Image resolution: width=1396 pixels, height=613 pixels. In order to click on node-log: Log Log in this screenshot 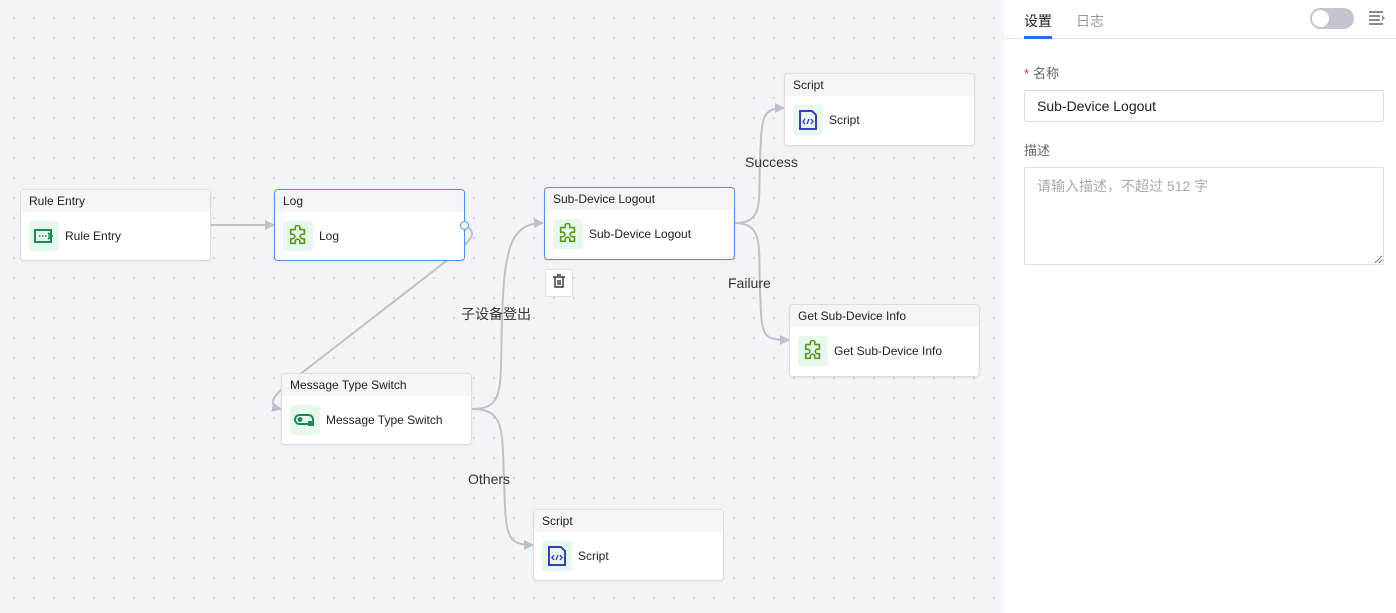, I will do `click(371, 225)`.